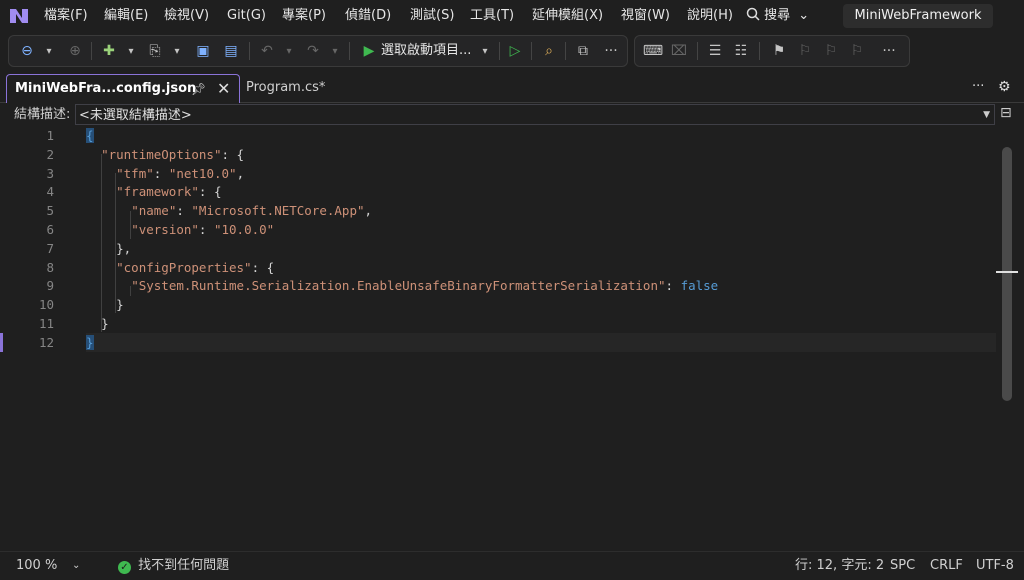  Describe the element at coordinates (1007, 274) in the screenshot. I see `vertical-scrollbar` at that location.